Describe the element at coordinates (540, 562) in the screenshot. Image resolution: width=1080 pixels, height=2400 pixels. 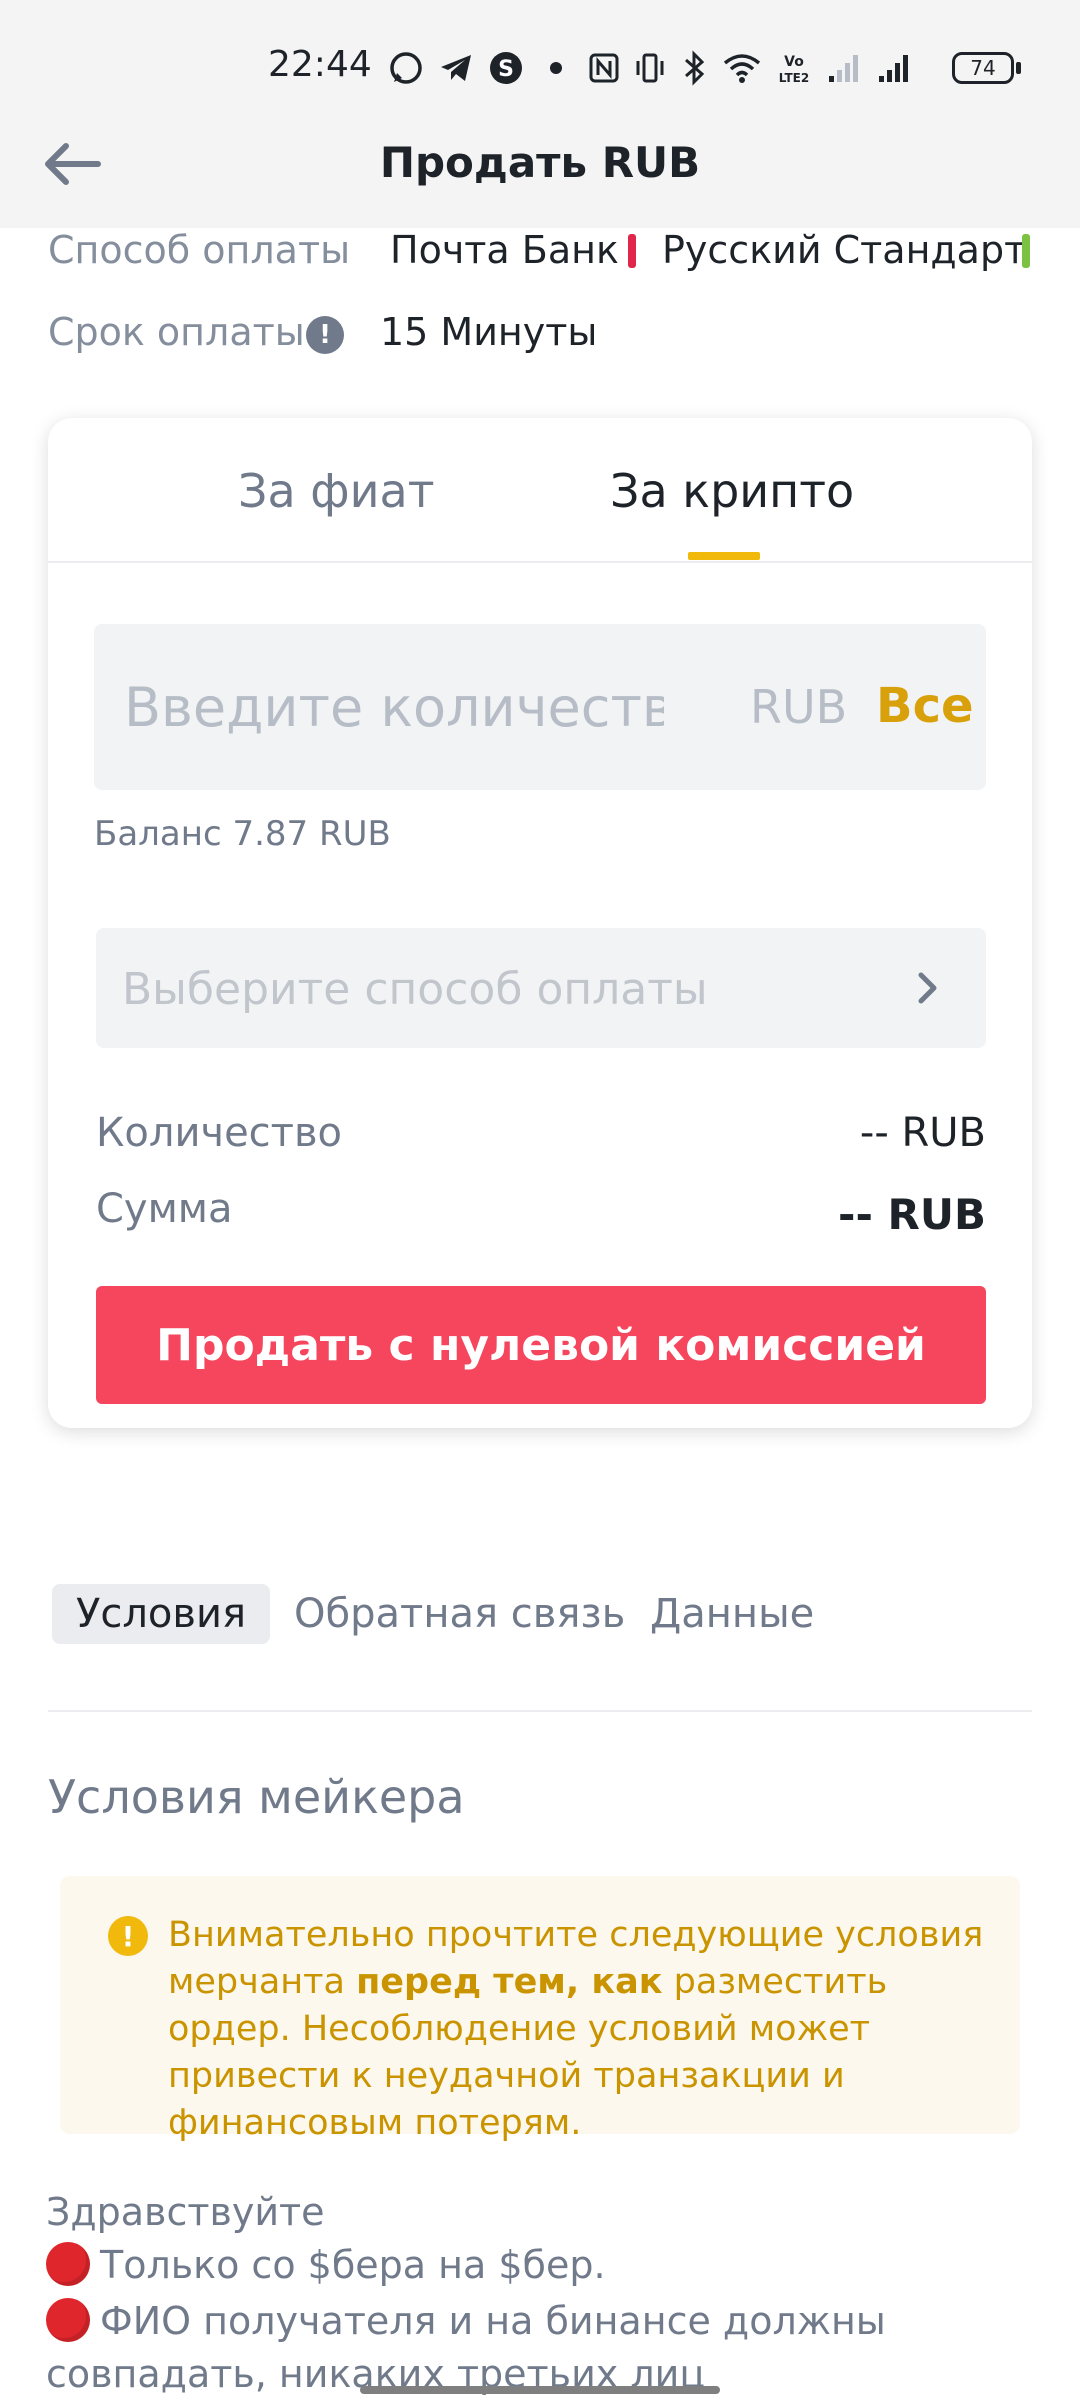
I see `tab-divider` at that location.